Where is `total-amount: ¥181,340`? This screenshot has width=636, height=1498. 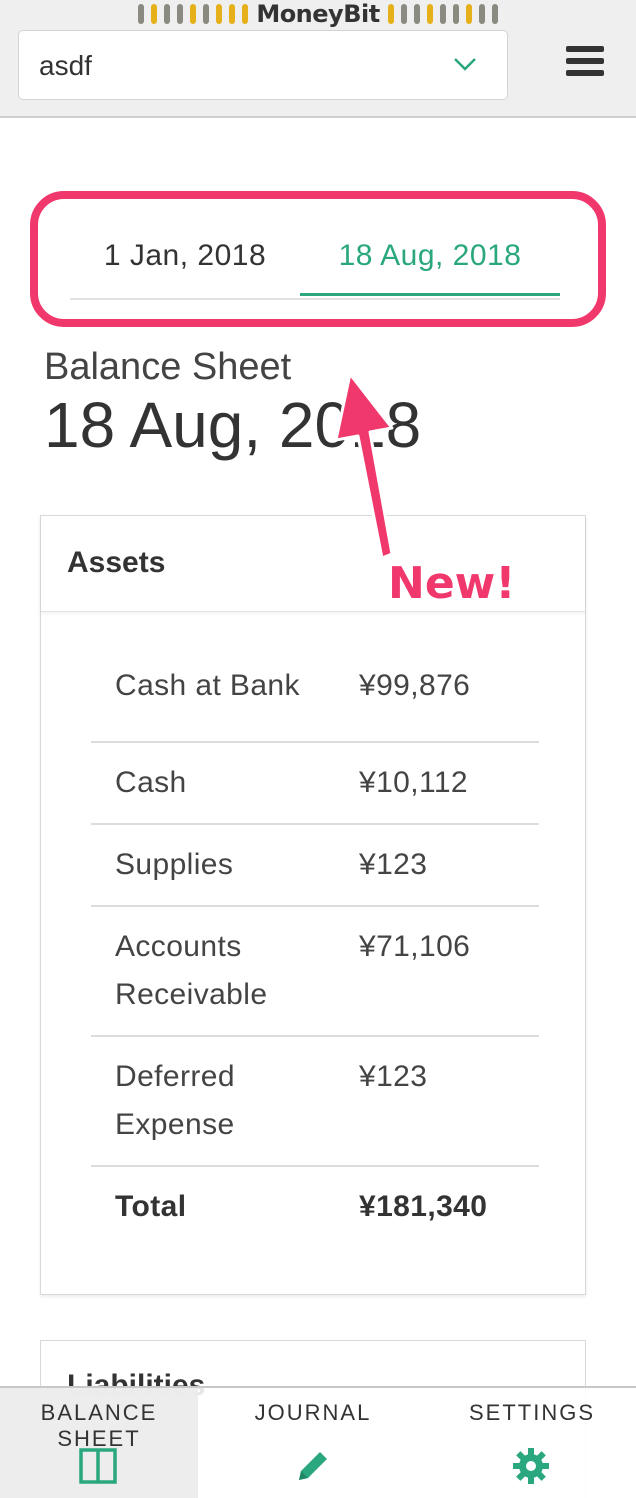 total-amount: ¥181,340 is located at coordinates (423, 1206).